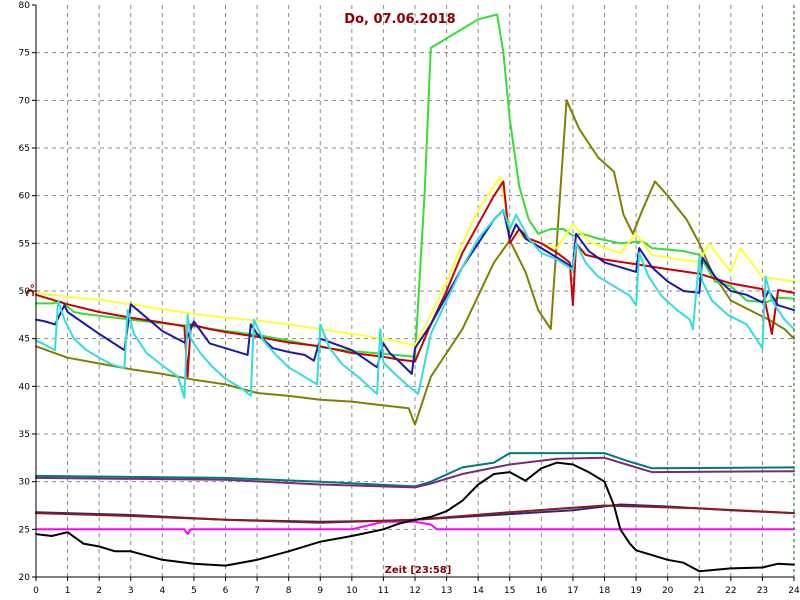  Describe the element at coordinates (25, 483) in the screenshot. I see `y-tick-label: 30` at that location.